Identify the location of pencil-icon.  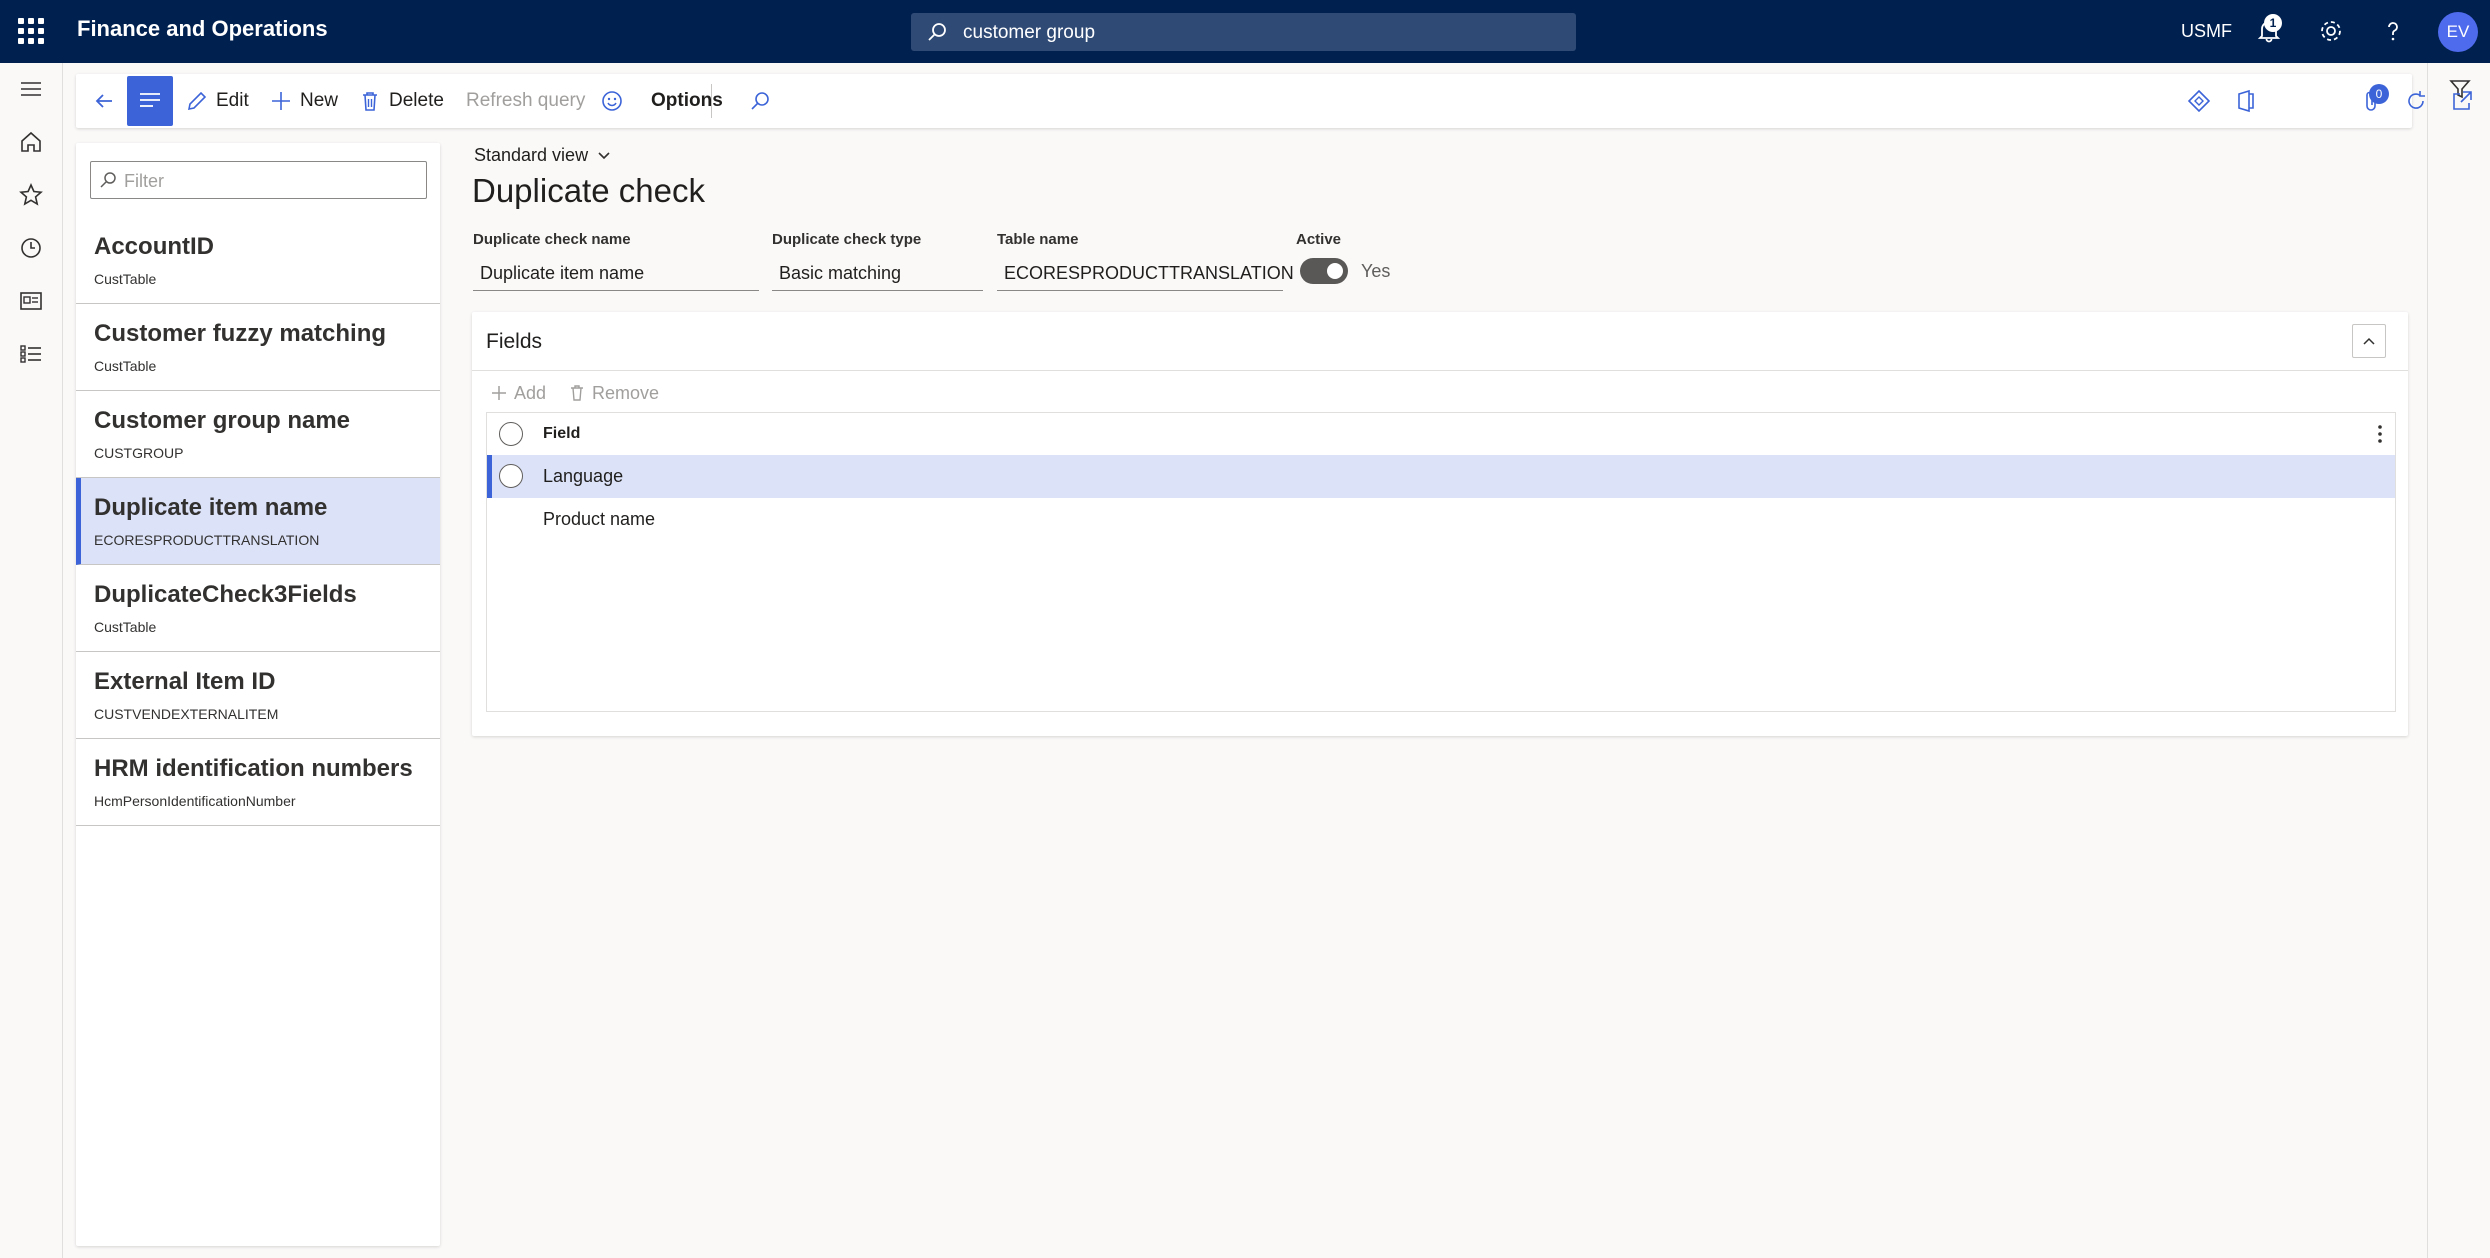
(197, 101).